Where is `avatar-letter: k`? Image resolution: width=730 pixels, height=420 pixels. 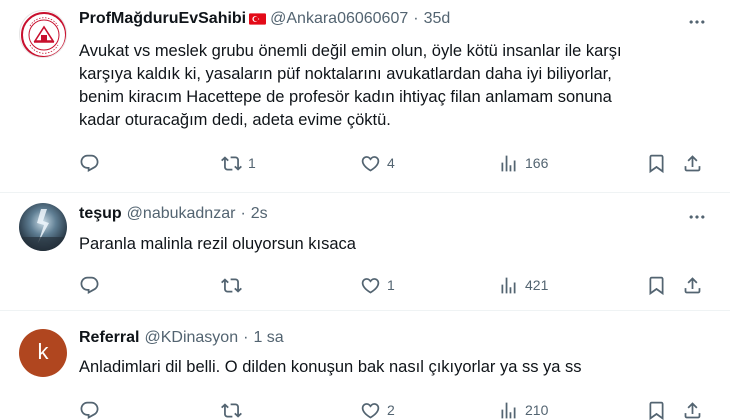
avatar-letter: k is located at coordinates (43, 351).